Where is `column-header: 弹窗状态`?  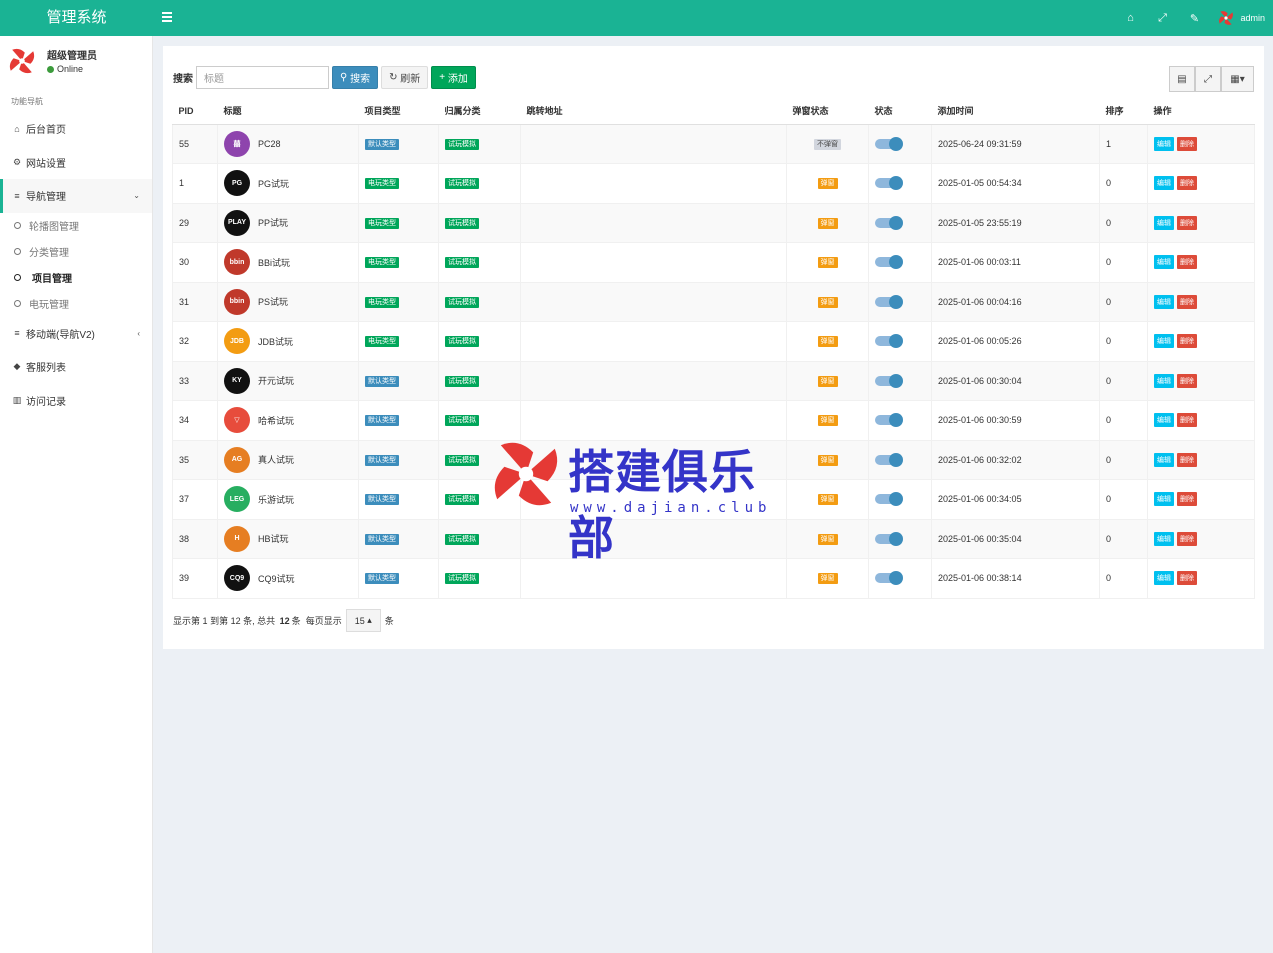
column-header: 弹窗状态 is located at coordinates (827, 111).